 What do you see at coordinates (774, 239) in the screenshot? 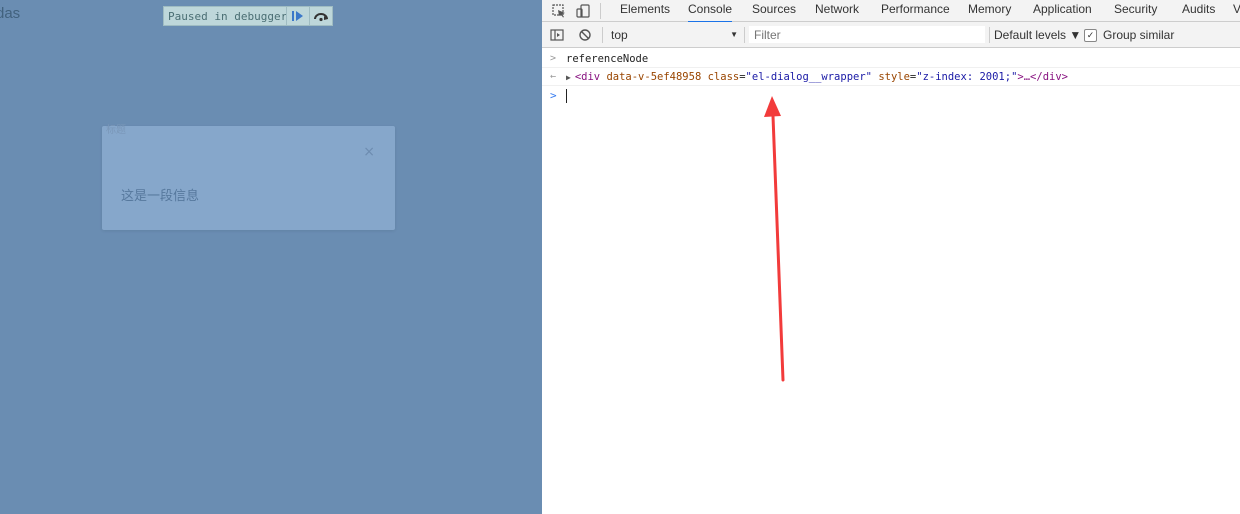
I see `annotation-arrow` at bounding box center [774, 239].